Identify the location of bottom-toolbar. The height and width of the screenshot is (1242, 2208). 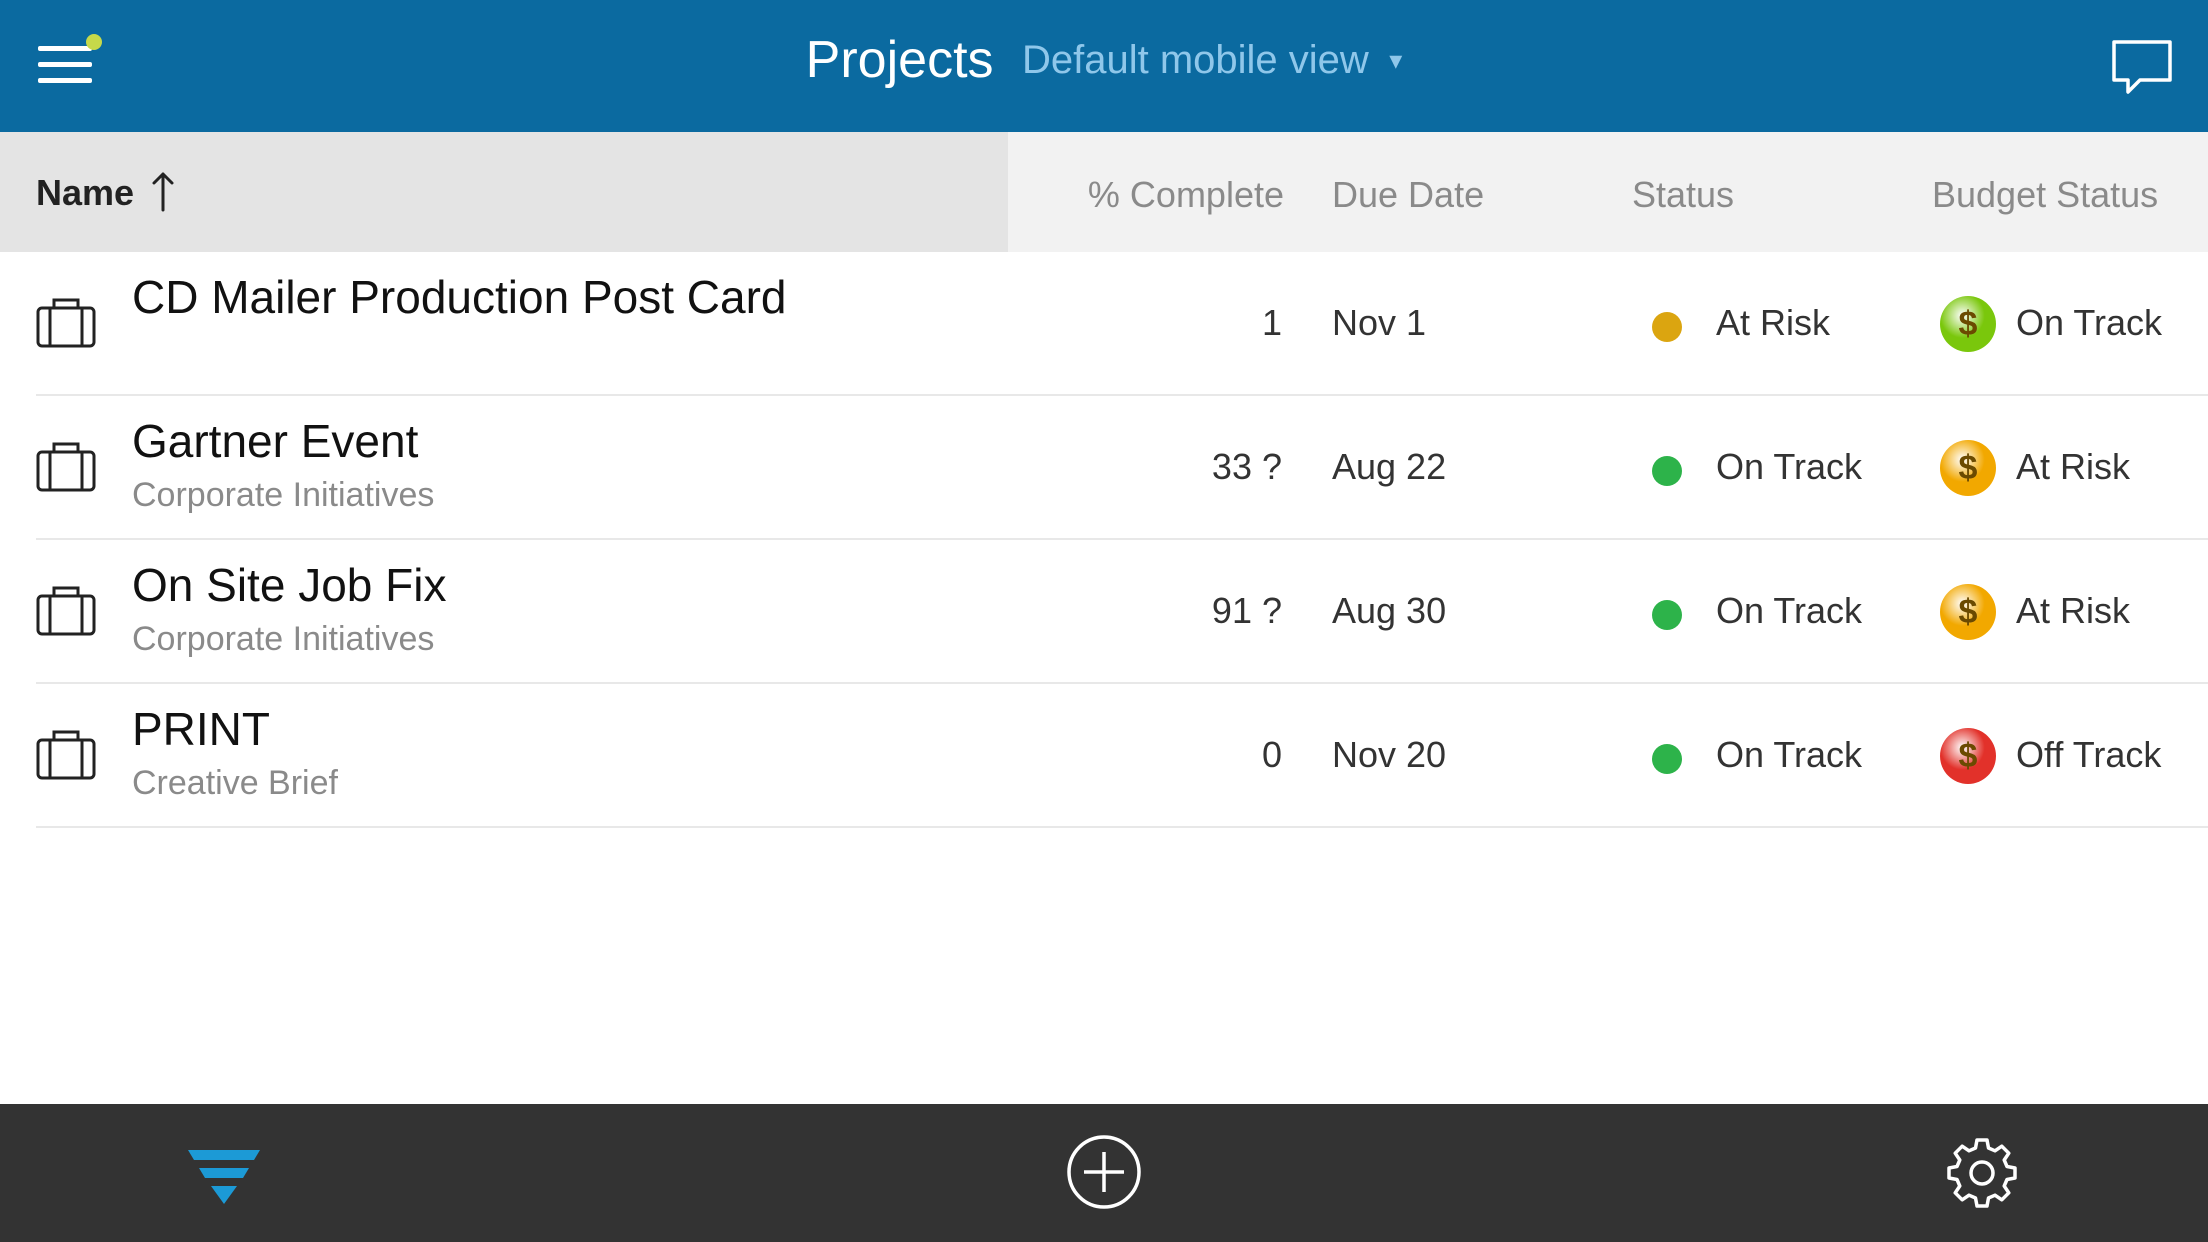
(1104, 1173).